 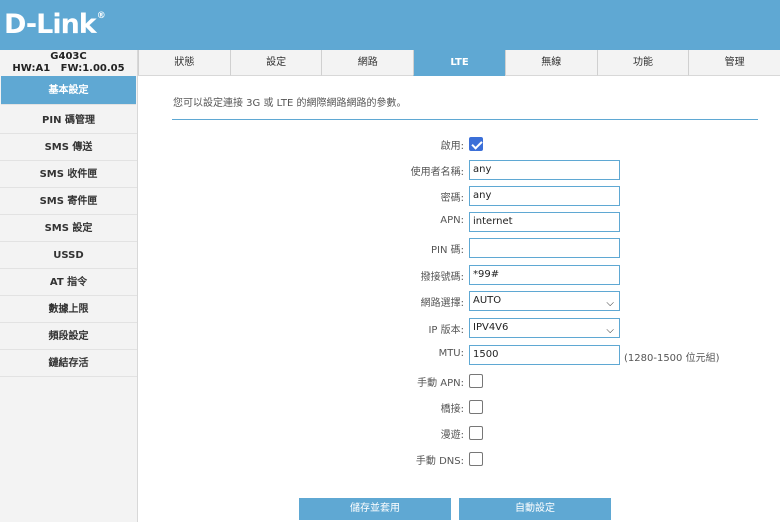 I want to click on sidebar-item-data-limit: 數據上限, so click(x=68, y=309).